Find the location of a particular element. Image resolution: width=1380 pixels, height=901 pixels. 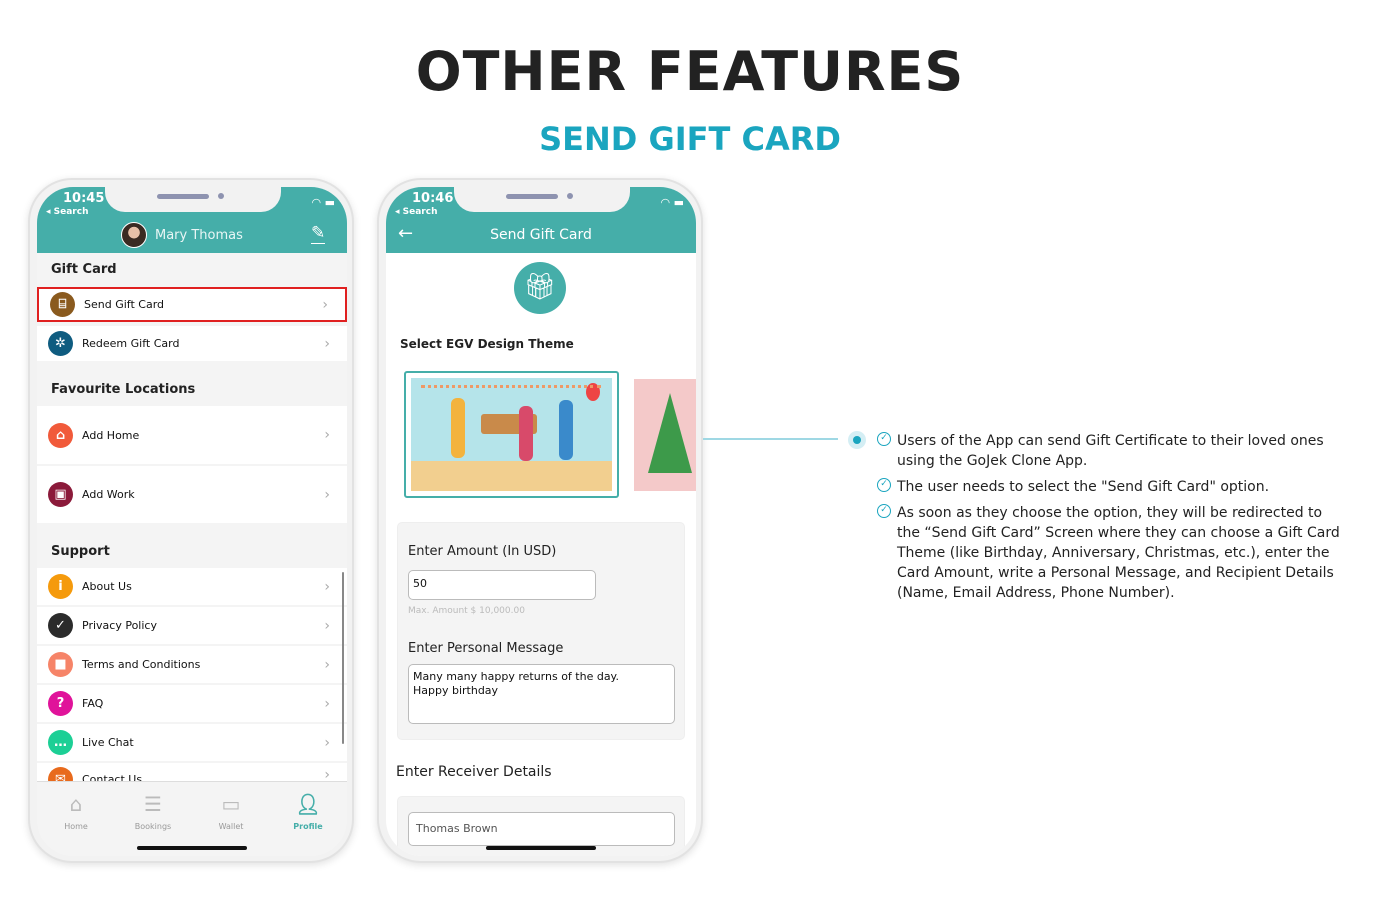

theme-card-birthday is located at coordinates (511, 434).